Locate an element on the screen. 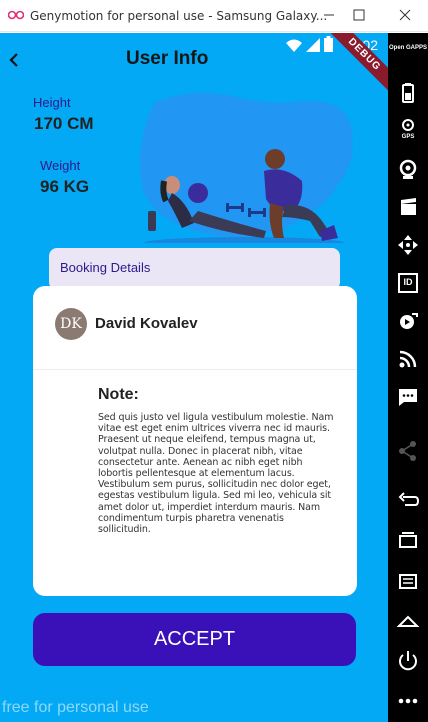 The height and width of the screenshot is (722, 428). battery-button is located at coordinates (408, 93).